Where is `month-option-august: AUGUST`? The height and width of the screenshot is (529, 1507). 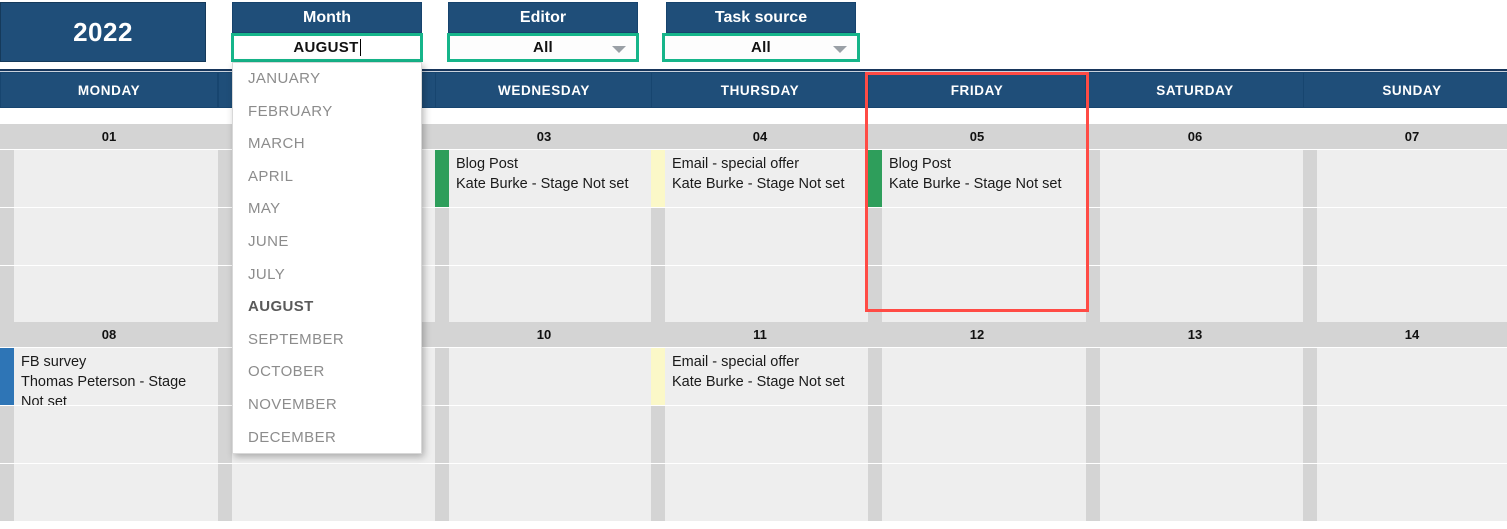 month-option-august: AUGUST is located at coordinates (327, 307).